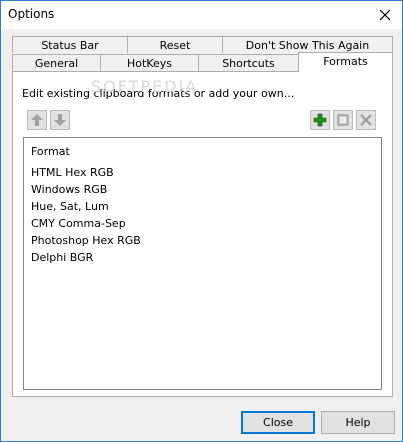 This screenshot has height=442, width=403. I want to click on close-button: Close, so click(278, 422).